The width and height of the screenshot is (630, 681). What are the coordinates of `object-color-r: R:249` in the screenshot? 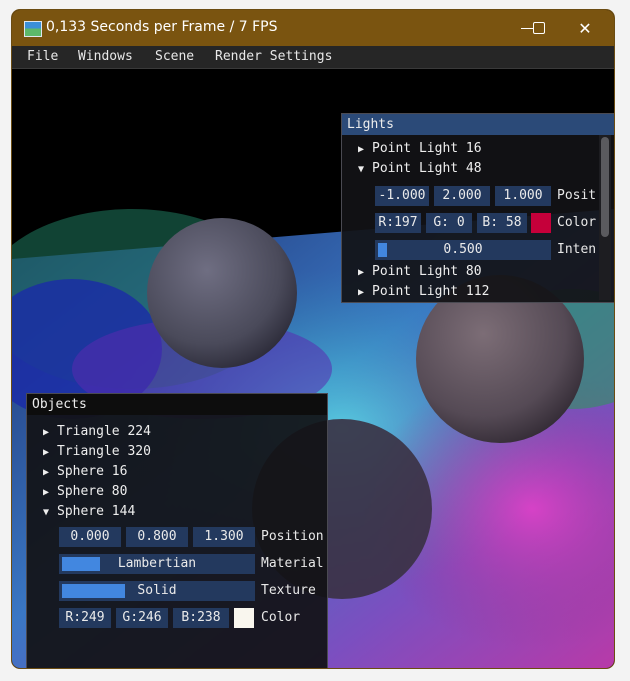 It's located at (85, 618).